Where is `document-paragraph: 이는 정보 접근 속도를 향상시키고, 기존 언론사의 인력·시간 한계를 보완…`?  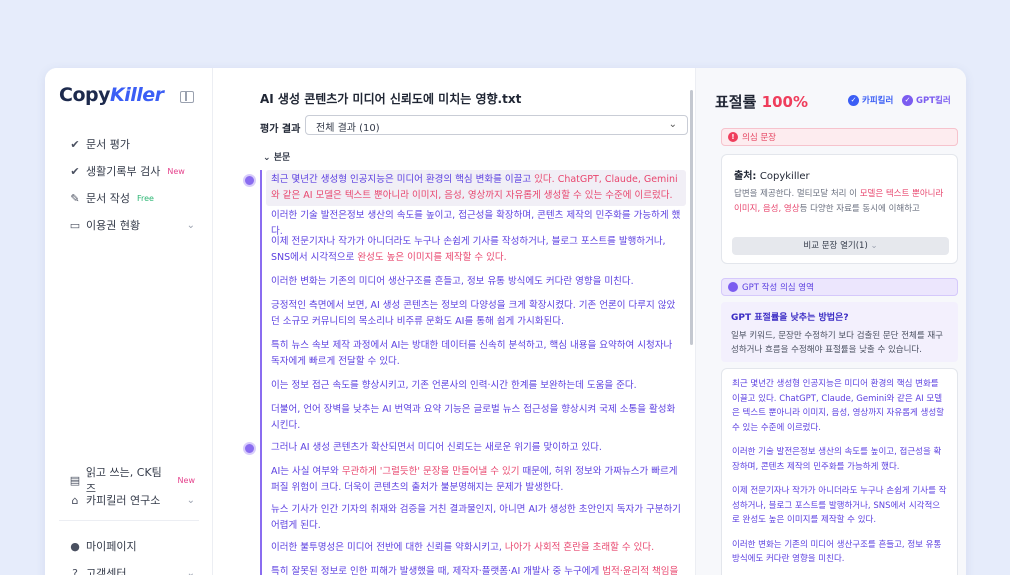 document-paragraph: 이는 정보 접근 속도를 향상시키고, 기존 언론사의 인력·시간 한계를 보완… is located at coordinates (476, 386).